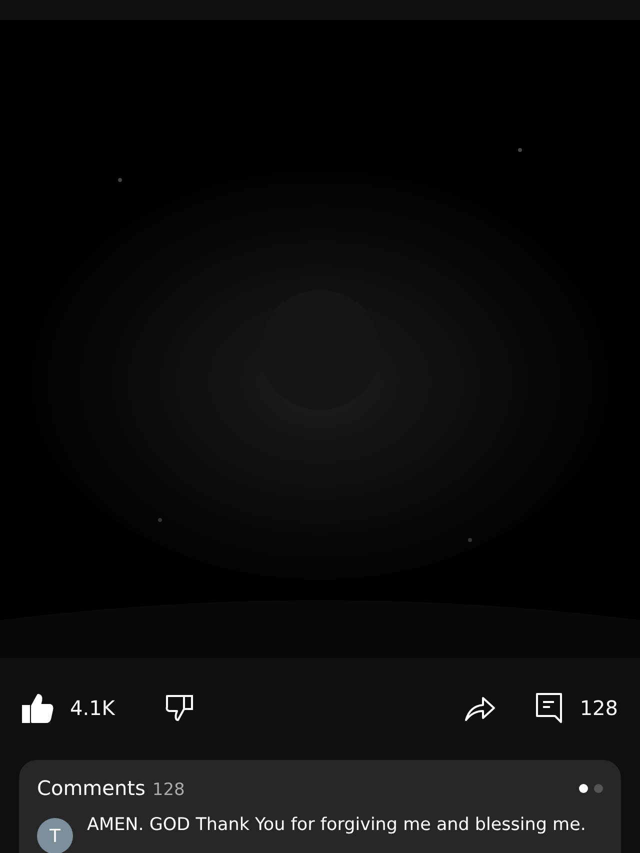  Describe the element at coordinates (91, 788) in the screenshot. I see `comments-title: Comments` at that location.